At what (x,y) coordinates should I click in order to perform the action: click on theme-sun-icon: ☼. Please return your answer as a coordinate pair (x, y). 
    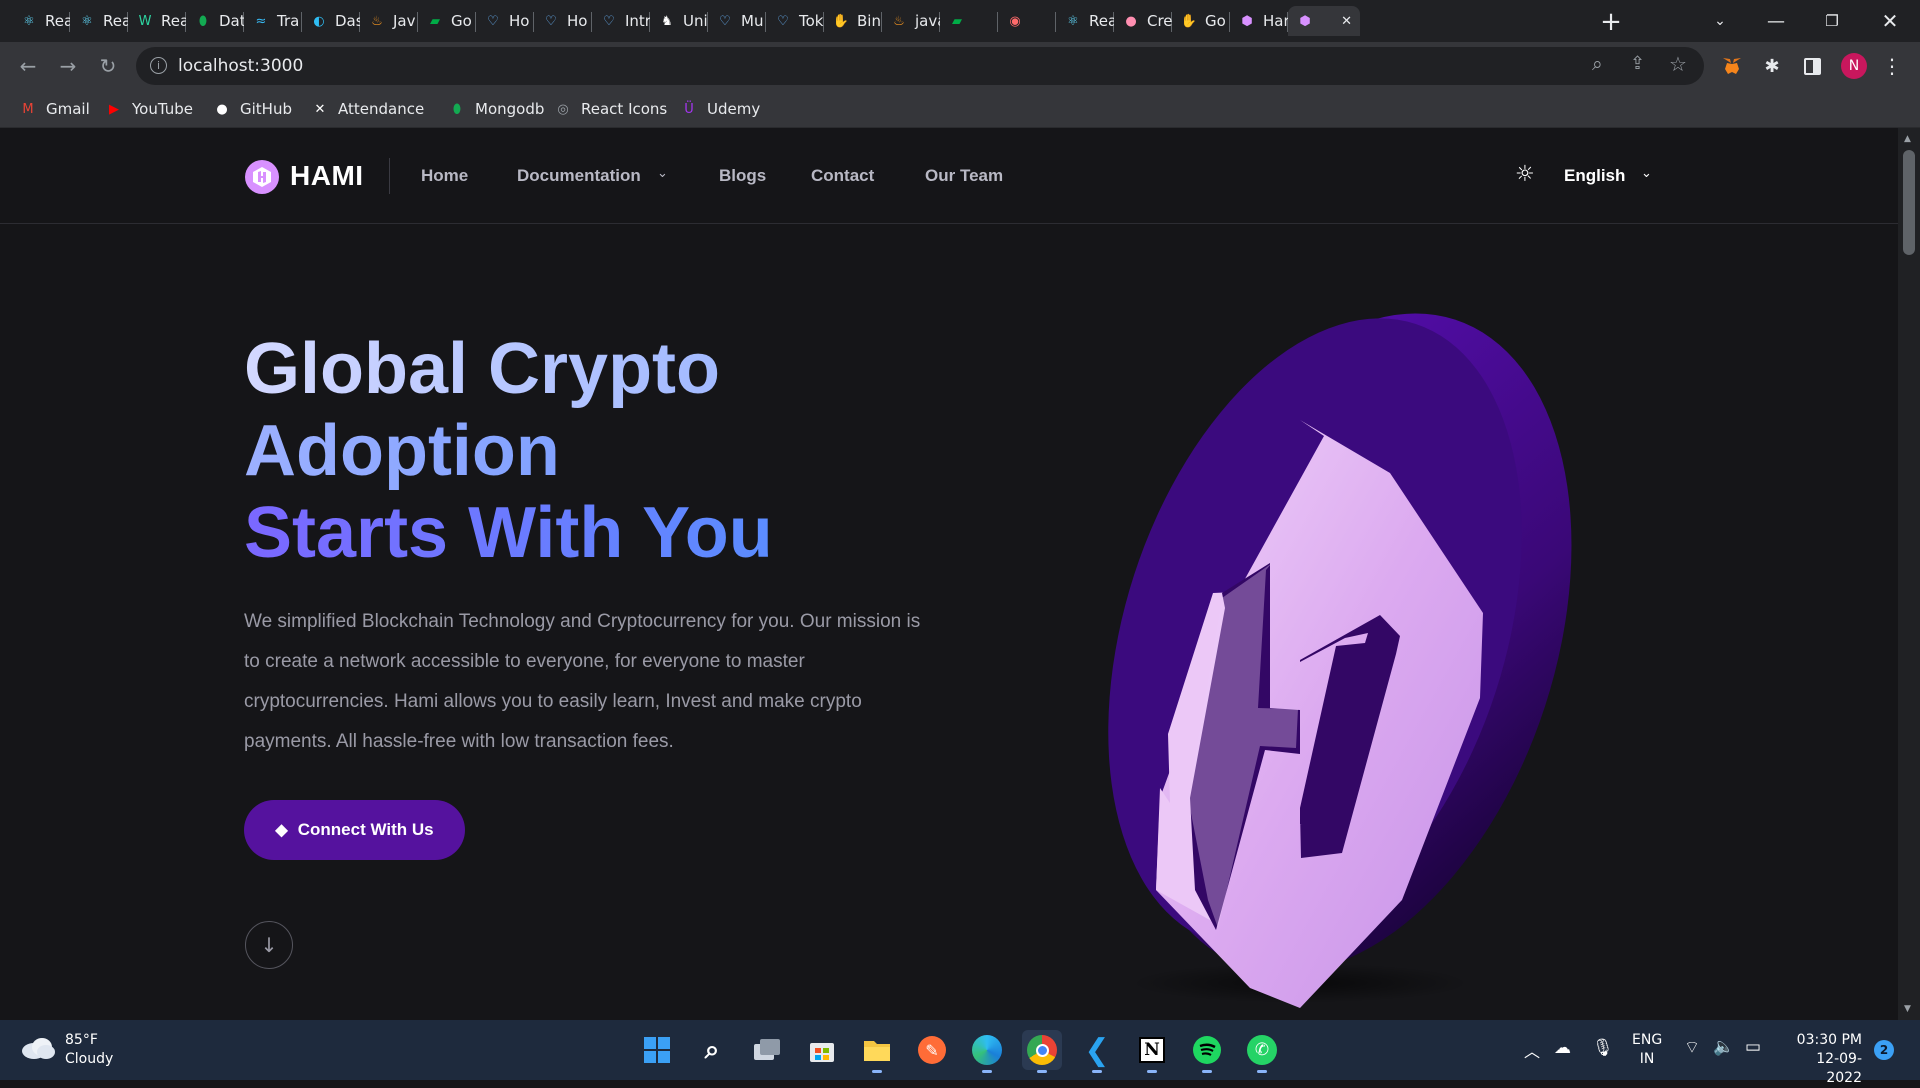
    Looking at the image, I should click on (1525, 174).